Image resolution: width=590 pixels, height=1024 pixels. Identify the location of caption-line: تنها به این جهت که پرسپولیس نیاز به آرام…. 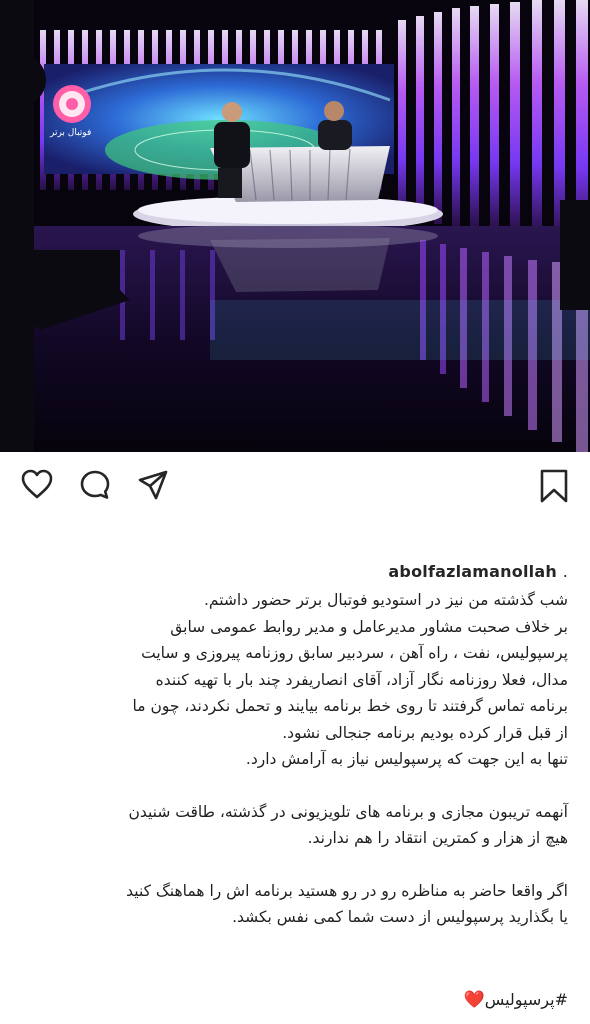
(406, 759).